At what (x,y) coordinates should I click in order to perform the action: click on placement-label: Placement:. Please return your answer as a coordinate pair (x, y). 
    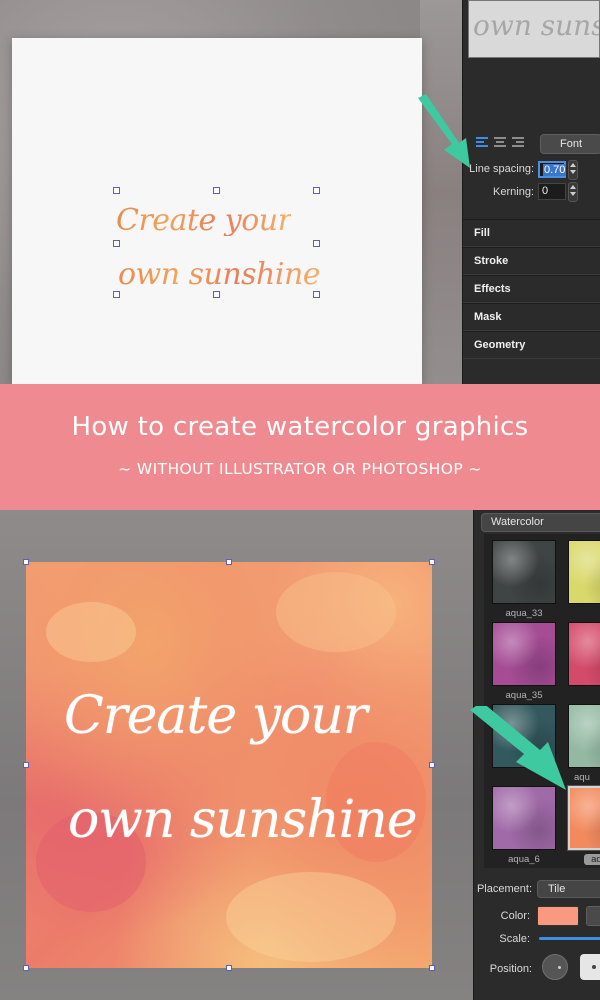
    Looking at the image, I should click on (504, 889).